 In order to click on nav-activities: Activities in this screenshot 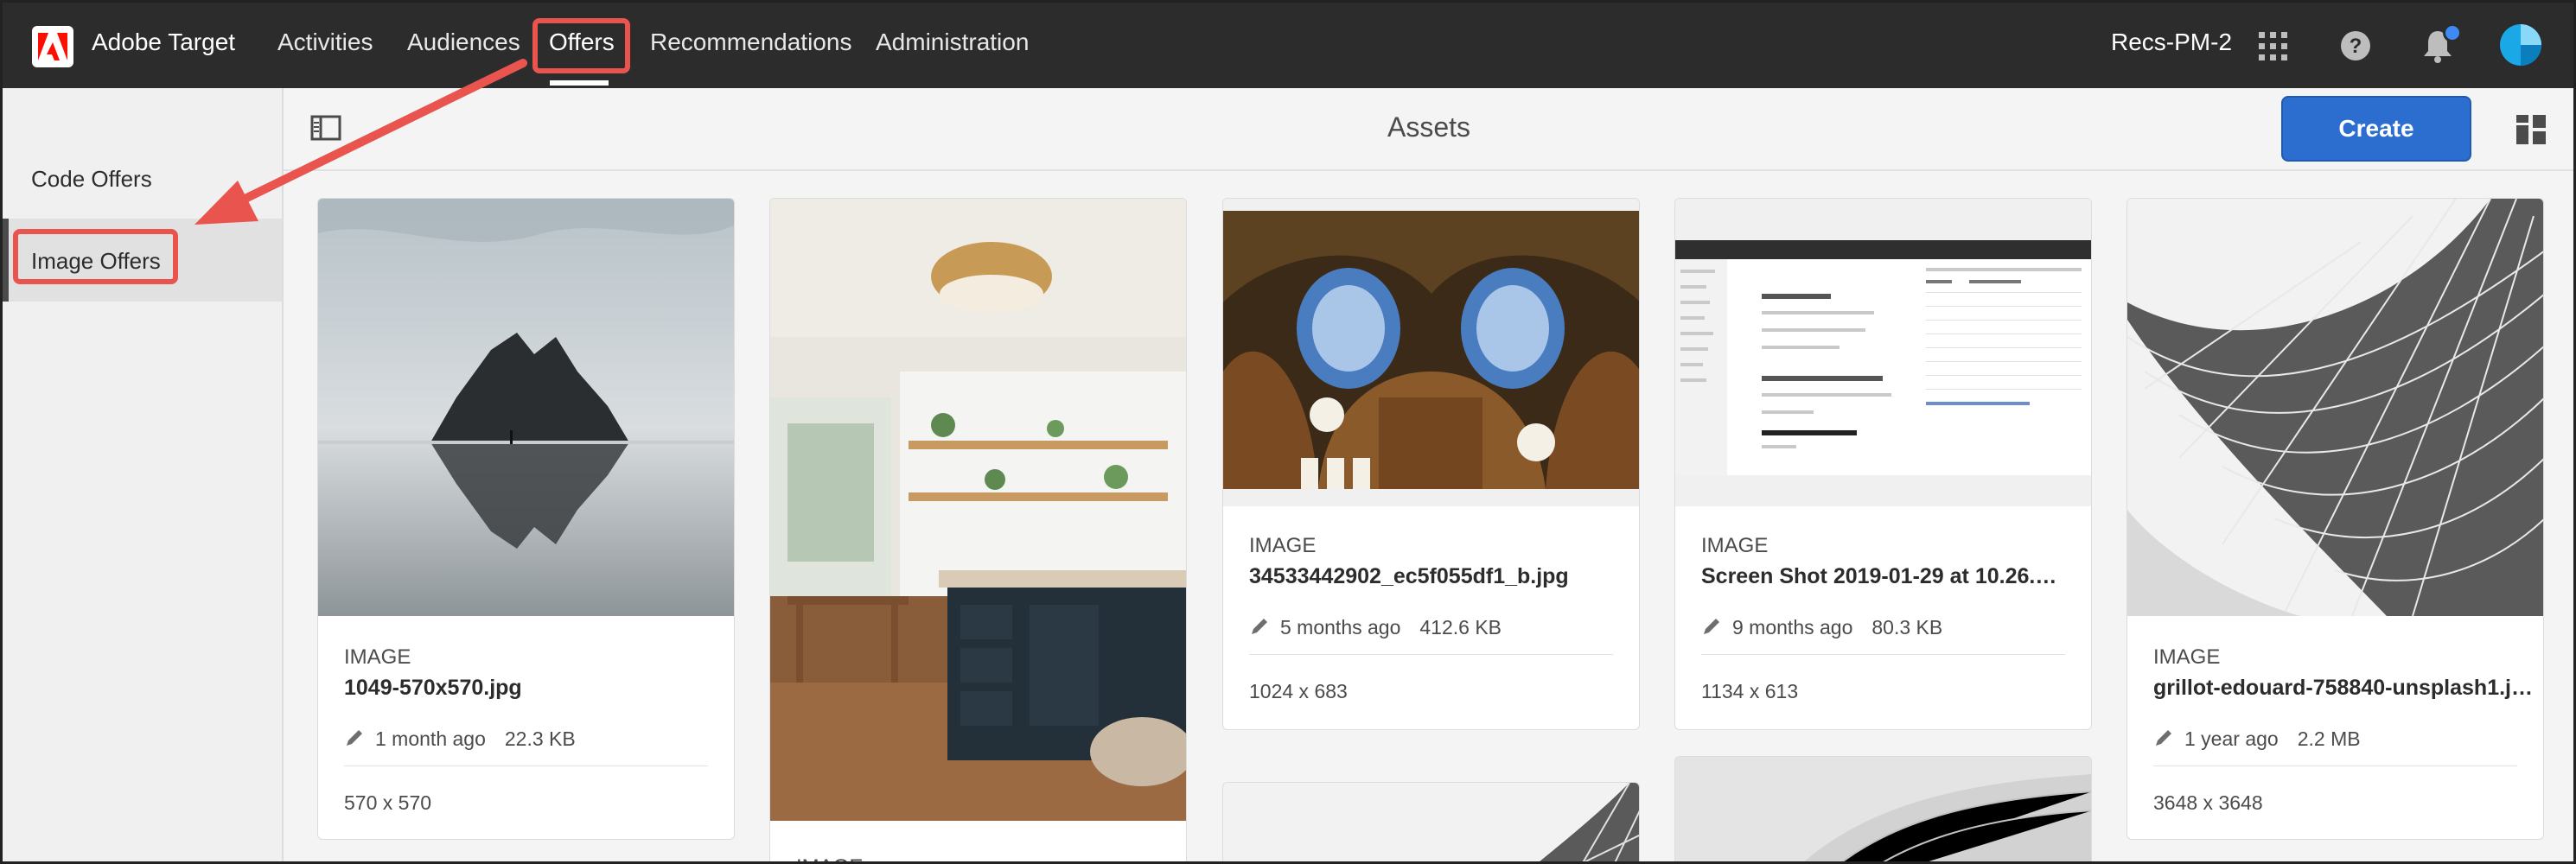, I will do `click(325, 42)`.